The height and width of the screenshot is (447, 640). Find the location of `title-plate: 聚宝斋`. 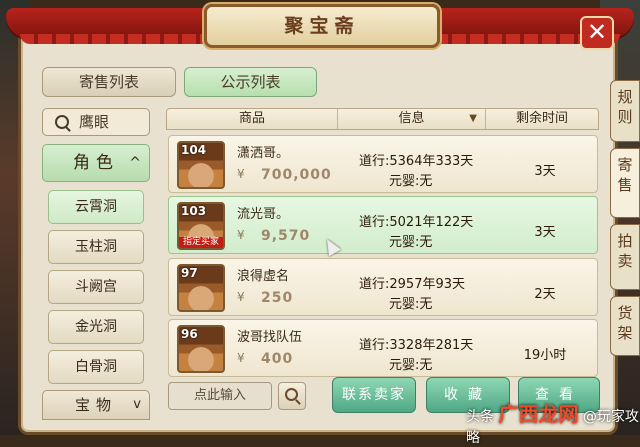

title-plate: 聚宝斋 is located at coordinates (322, 26).